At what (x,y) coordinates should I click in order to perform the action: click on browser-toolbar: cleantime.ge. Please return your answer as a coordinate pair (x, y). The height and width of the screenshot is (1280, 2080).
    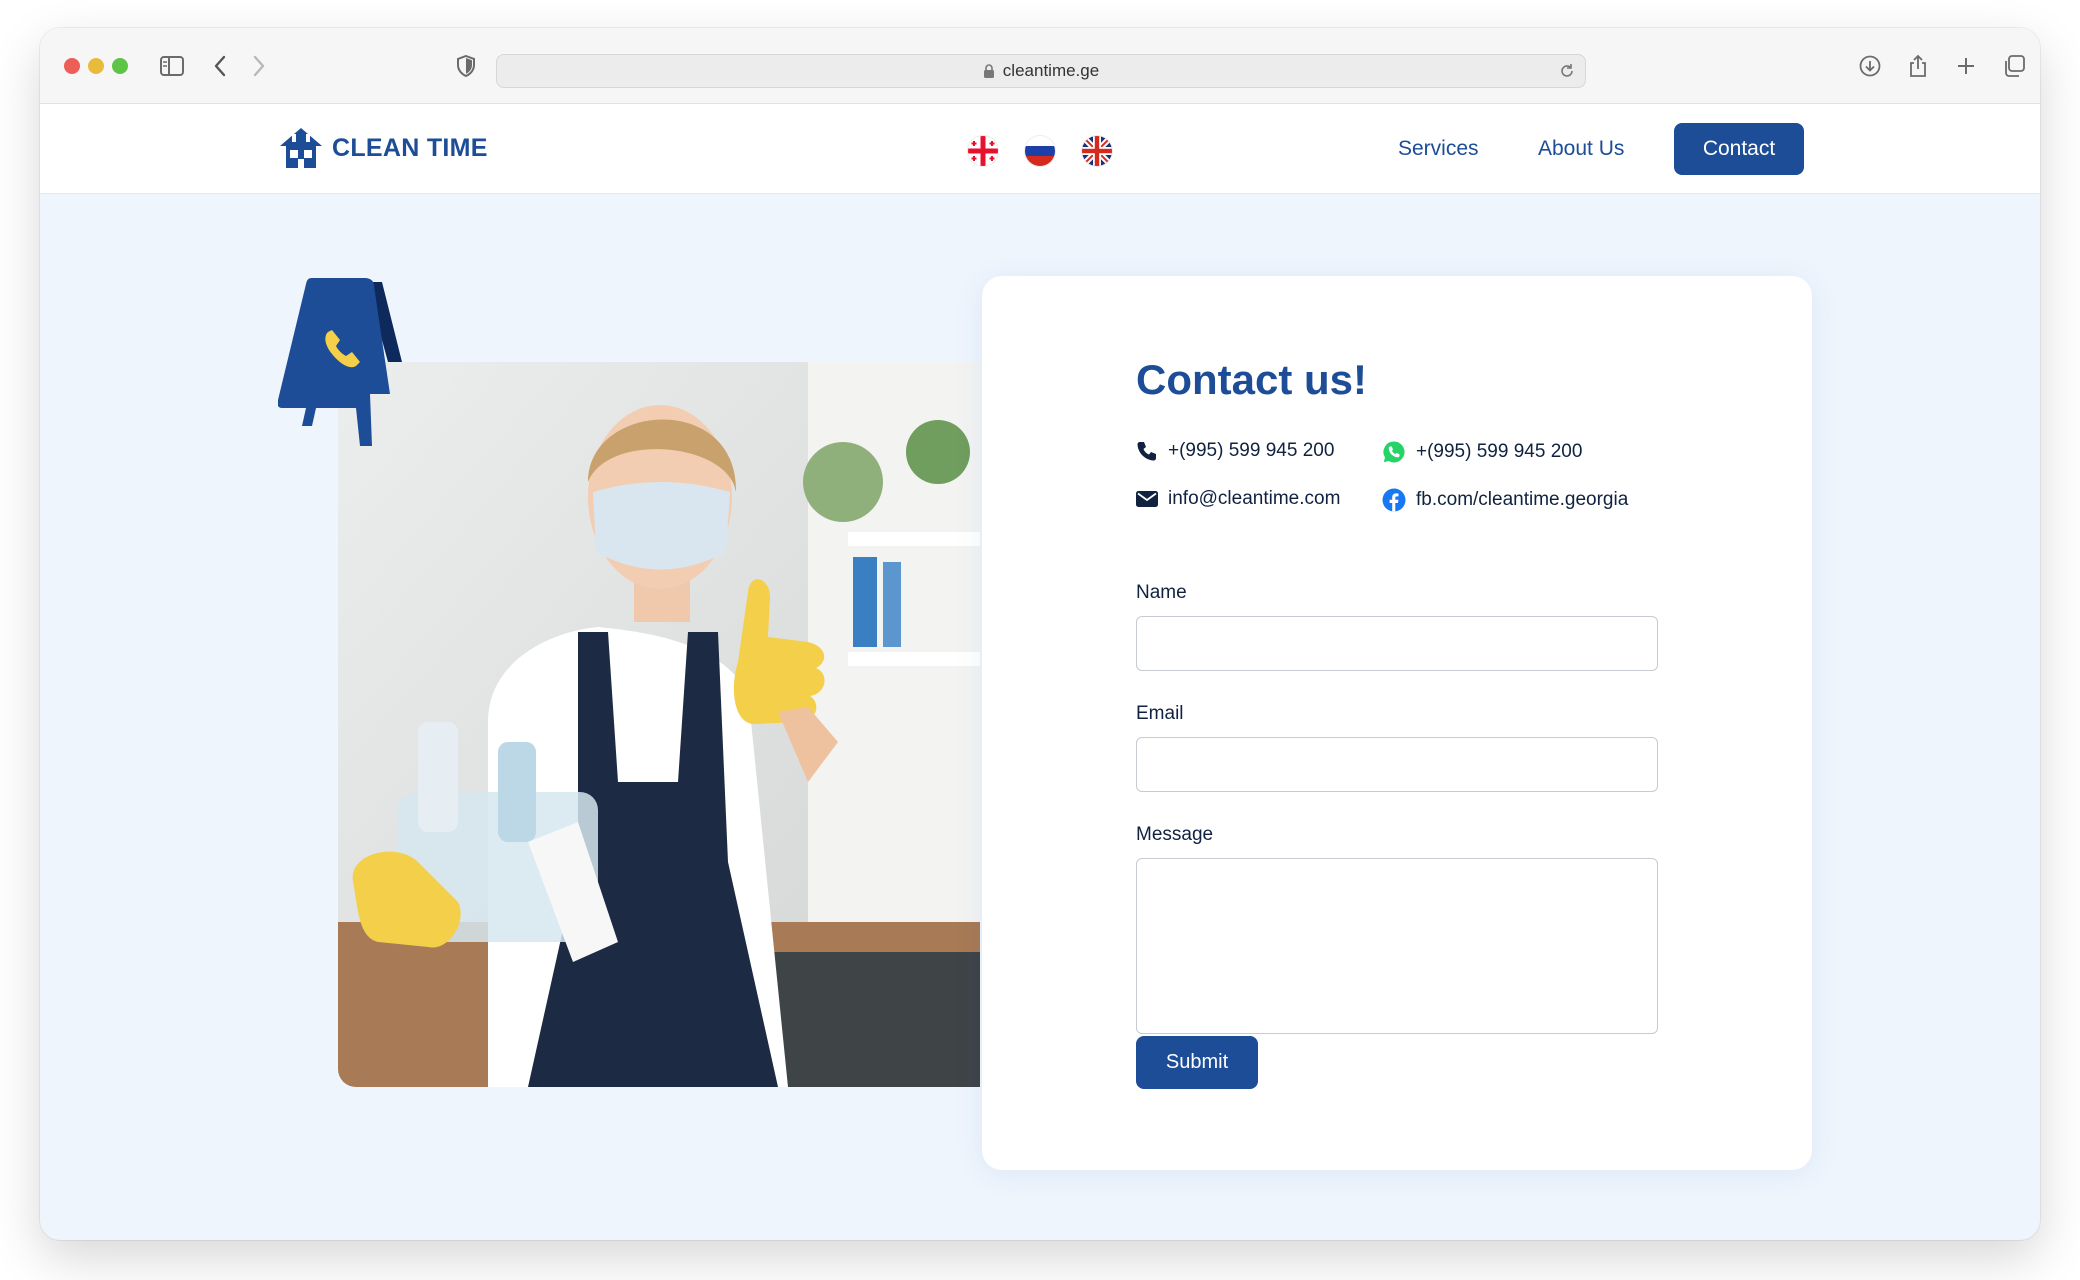
    Looking at the image, I should click on (1040, 66).